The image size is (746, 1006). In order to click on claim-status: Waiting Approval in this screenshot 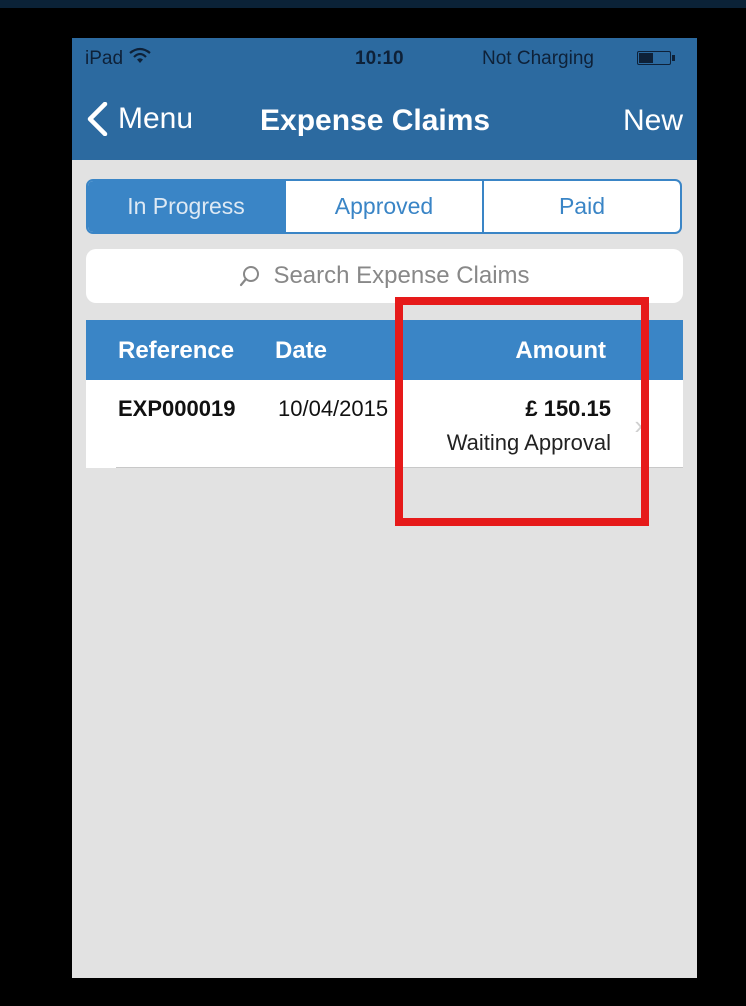, I will do `click(528, 442)`.